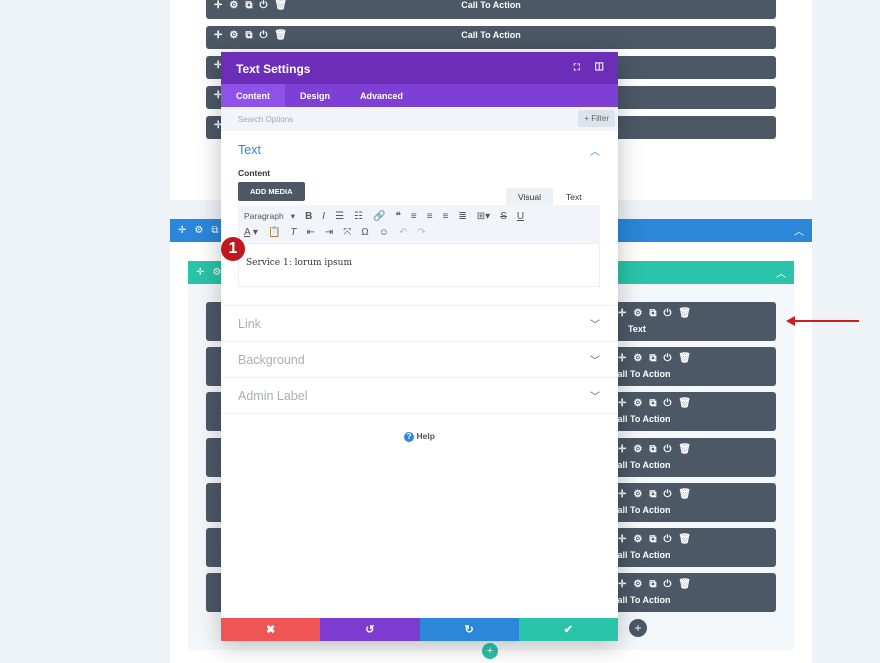 The height and width of the screenshot is (663, 880). What do you see at coordinates (364, 232) in the screenshot?
I see `omega-icon: Ω` at bounding box center [364, 232].